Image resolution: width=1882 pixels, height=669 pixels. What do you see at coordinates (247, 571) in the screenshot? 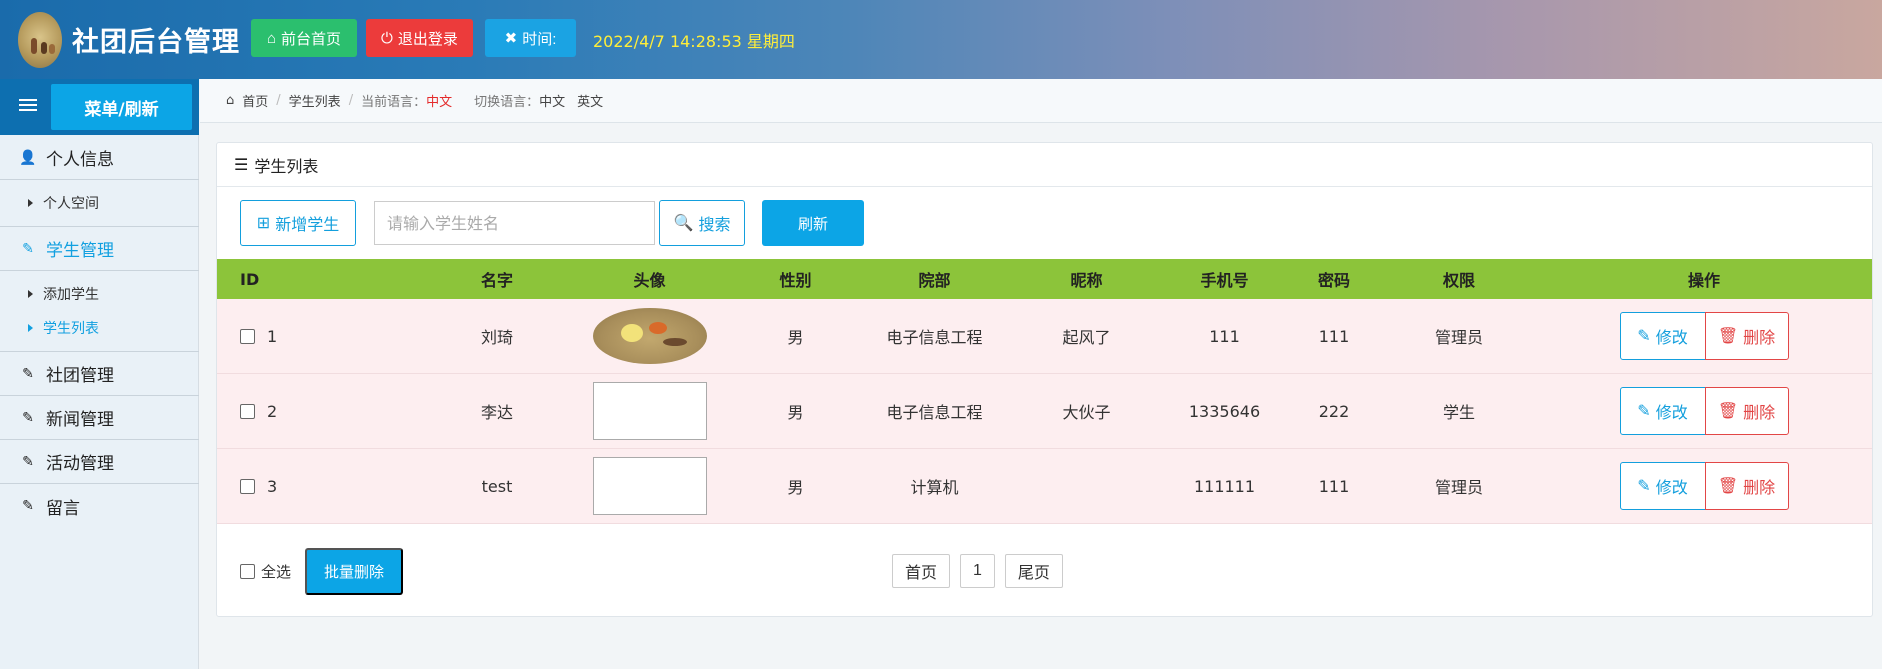
I see `checkbox` at bounding box center [247, 571].